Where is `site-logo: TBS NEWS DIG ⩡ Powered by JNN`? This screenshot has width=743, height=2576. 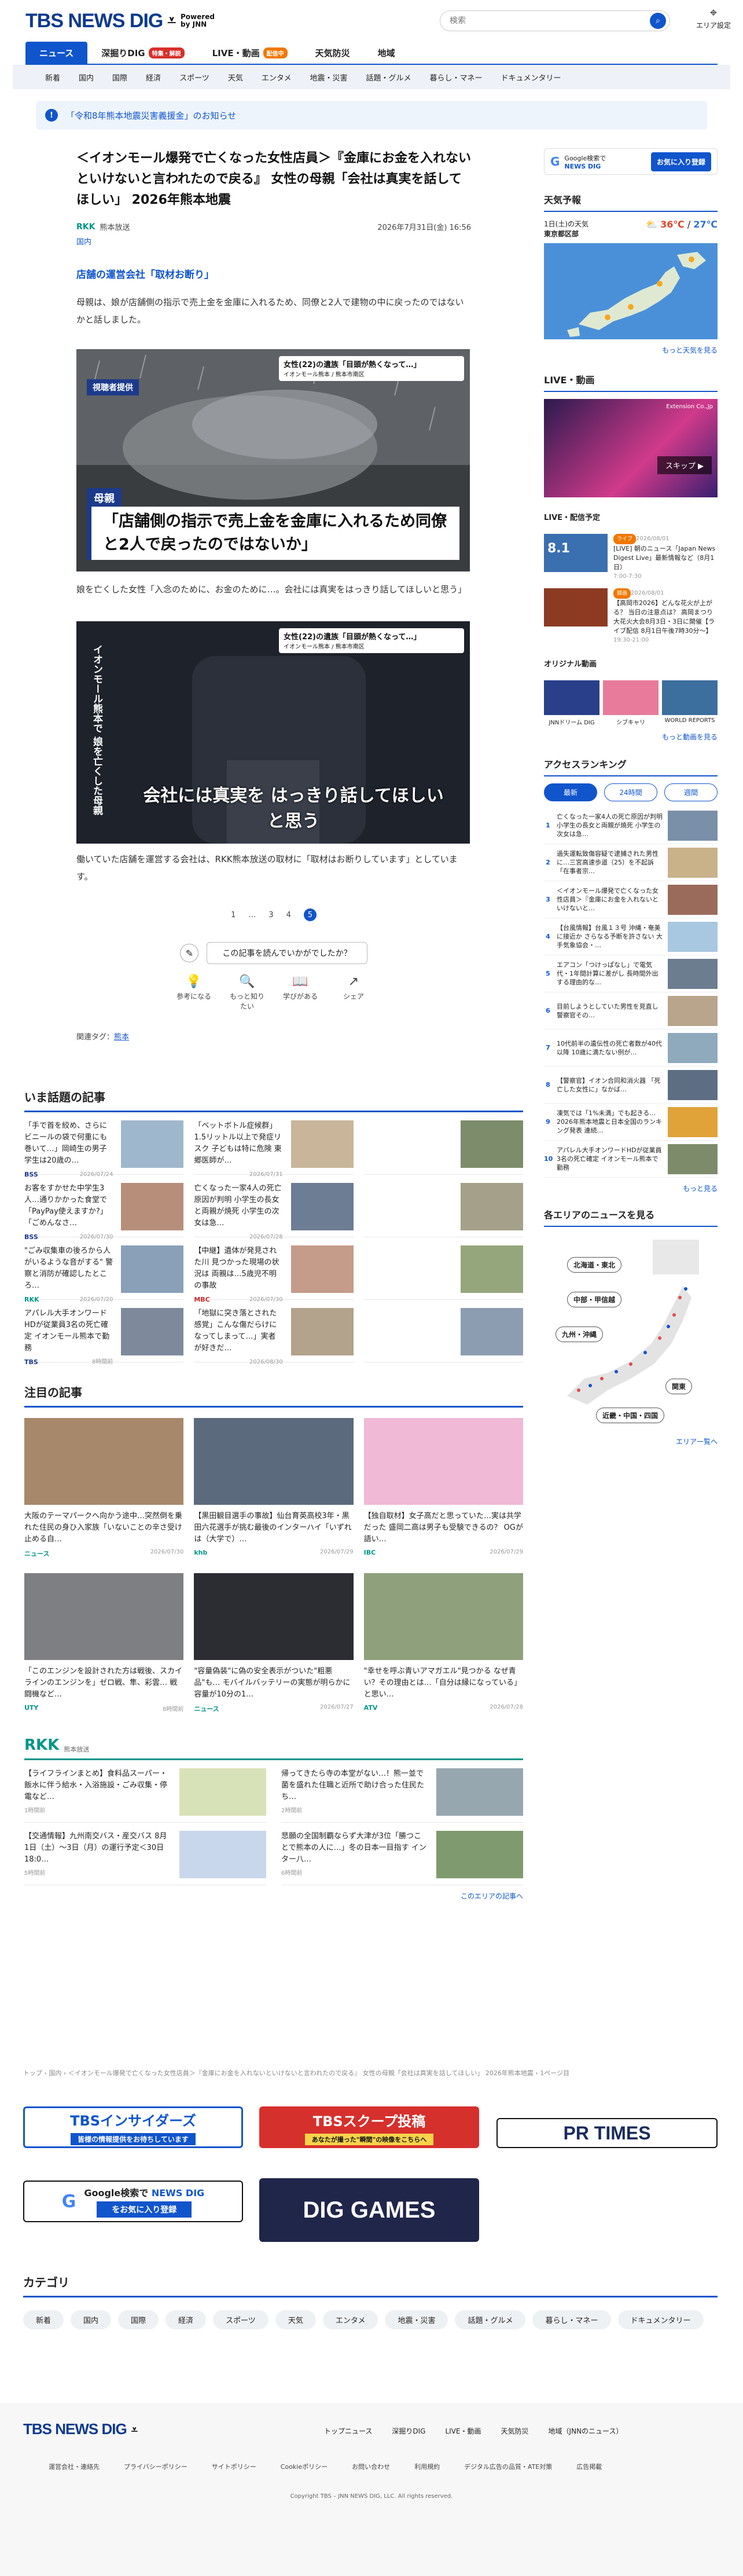
site-logo: TBS NEWS DIG ⩡ Powered by JNN is located at coordinates (120, 21).